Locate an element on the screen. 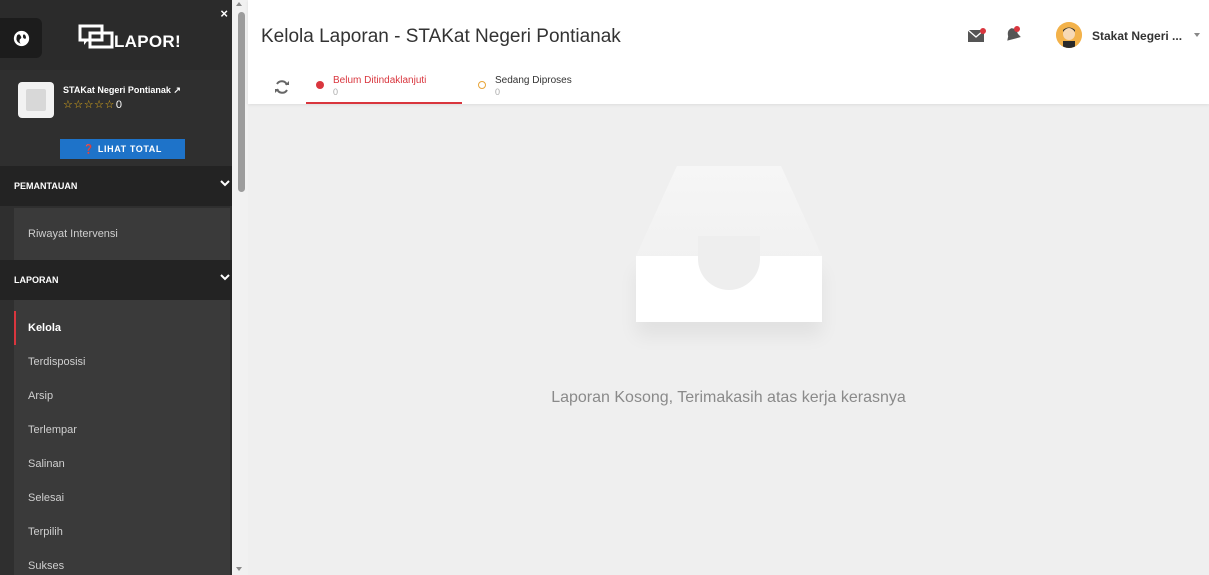 The image size is (1209, 575). profile-rating: ☆☆☆☆☆0 is located at coordinates (92, 104).